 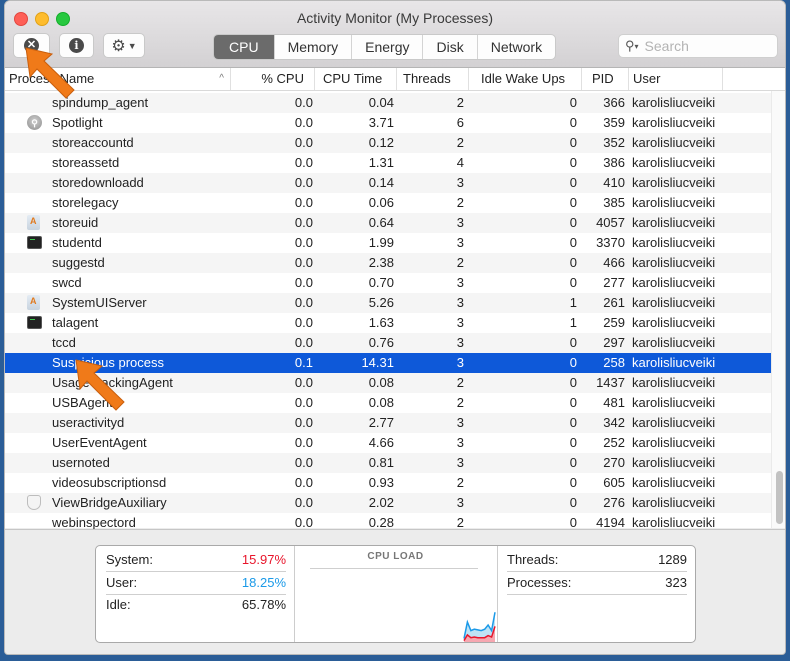 What do you see at coordinates (33, 221) in the screenshot?
I see `app-icon` at bounding box center [33, 221].